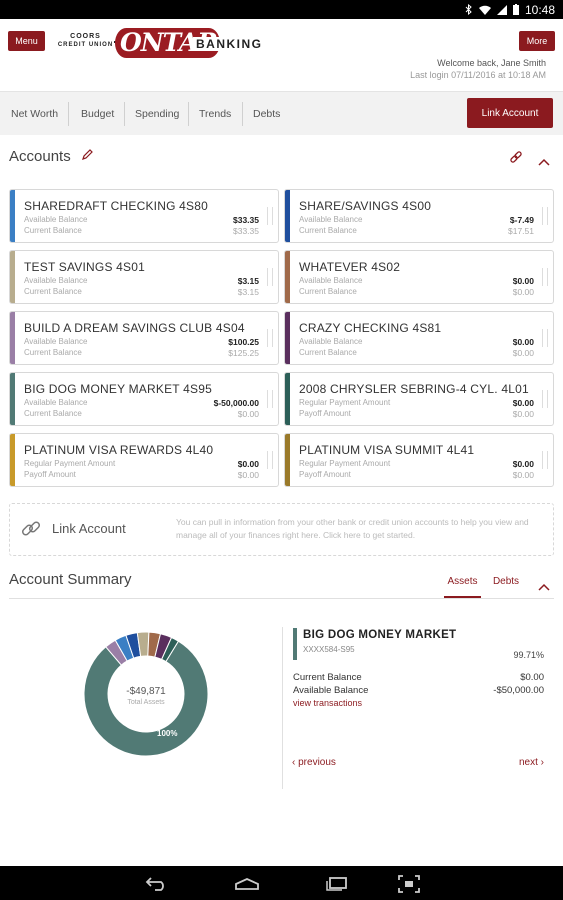 The image size is (563, 900). What do you see at coordinates (528, 762) in the screenshot?
I see `next-label: next` at bounding box center [528, 762].